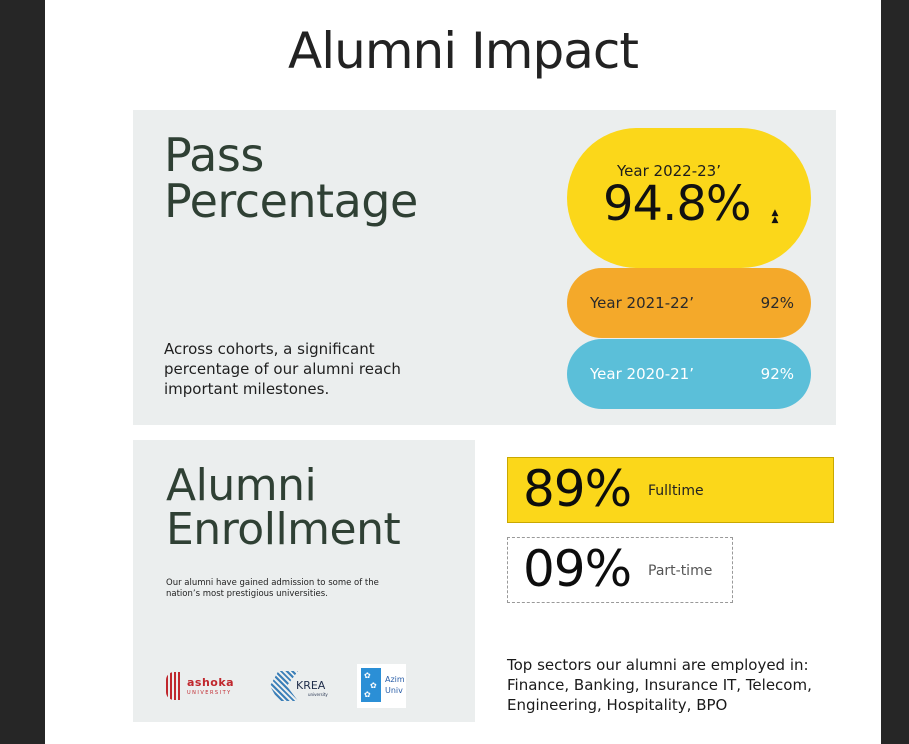  I want to click on highlight-year-pill: Year 2022-23’ 94.8% ▲ ▲, so click(689, 198).